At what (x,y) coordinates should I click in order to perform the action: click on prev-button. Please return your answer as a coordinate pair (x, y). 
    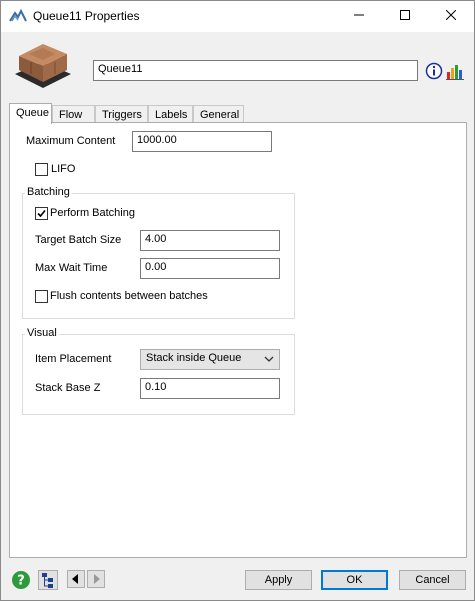
    Looking at the image, I should click on (76, 579).